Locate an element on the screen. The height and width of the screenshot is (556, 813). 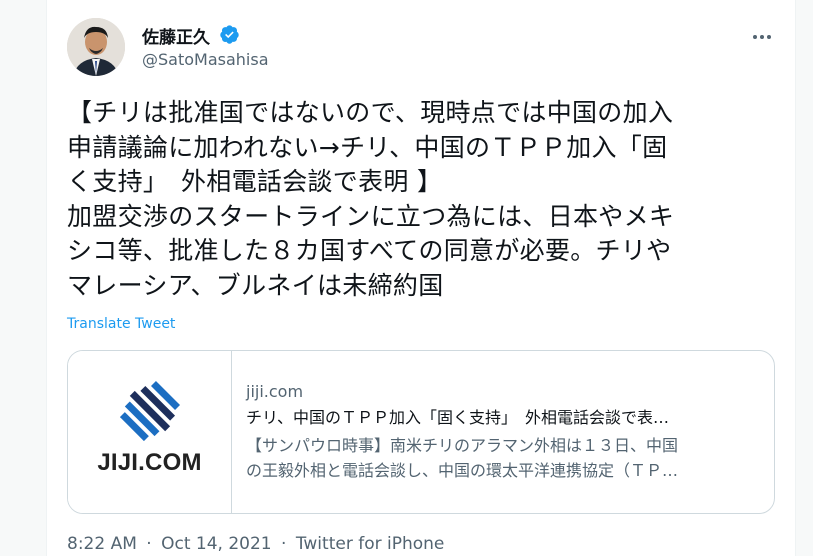
tweet-date: Oct 14, 2021 is located at coordinates (216, 544).